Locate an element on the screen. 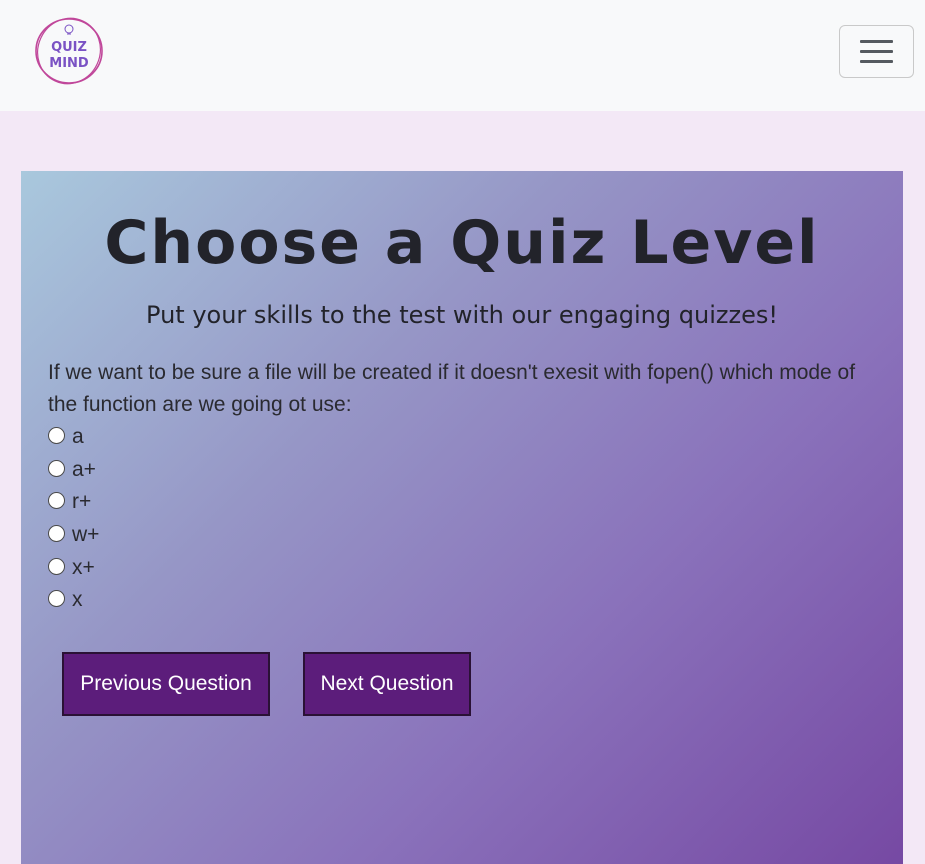  option-x: x is located at coordinates (73, 600).